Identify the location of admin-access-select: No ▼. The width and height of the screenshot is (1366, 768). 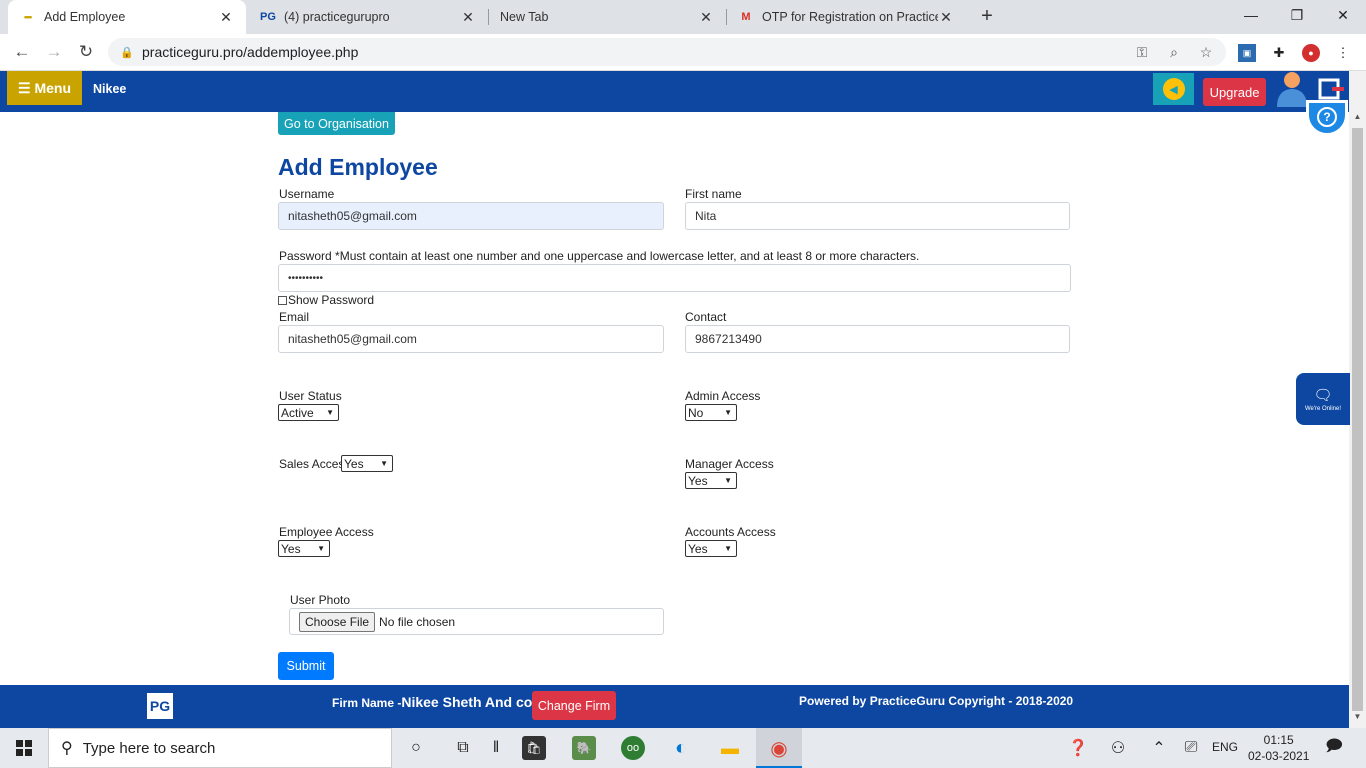
(711, 412).